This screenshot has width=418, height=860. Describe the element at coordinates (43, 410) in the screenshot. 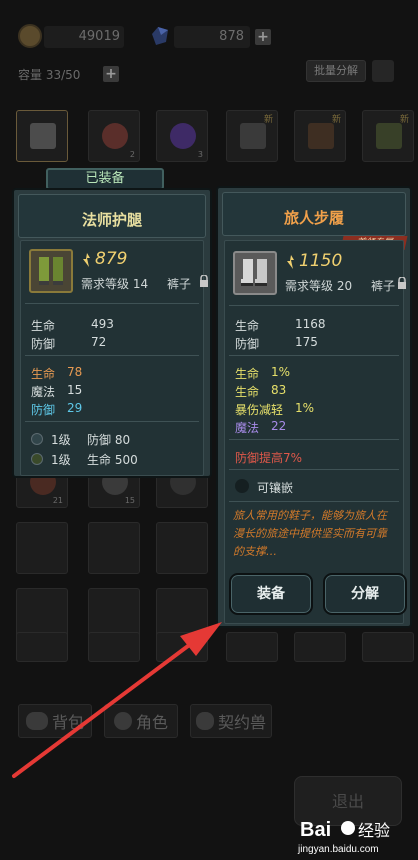

I see `bonus-stat-label: 防御` at that location.